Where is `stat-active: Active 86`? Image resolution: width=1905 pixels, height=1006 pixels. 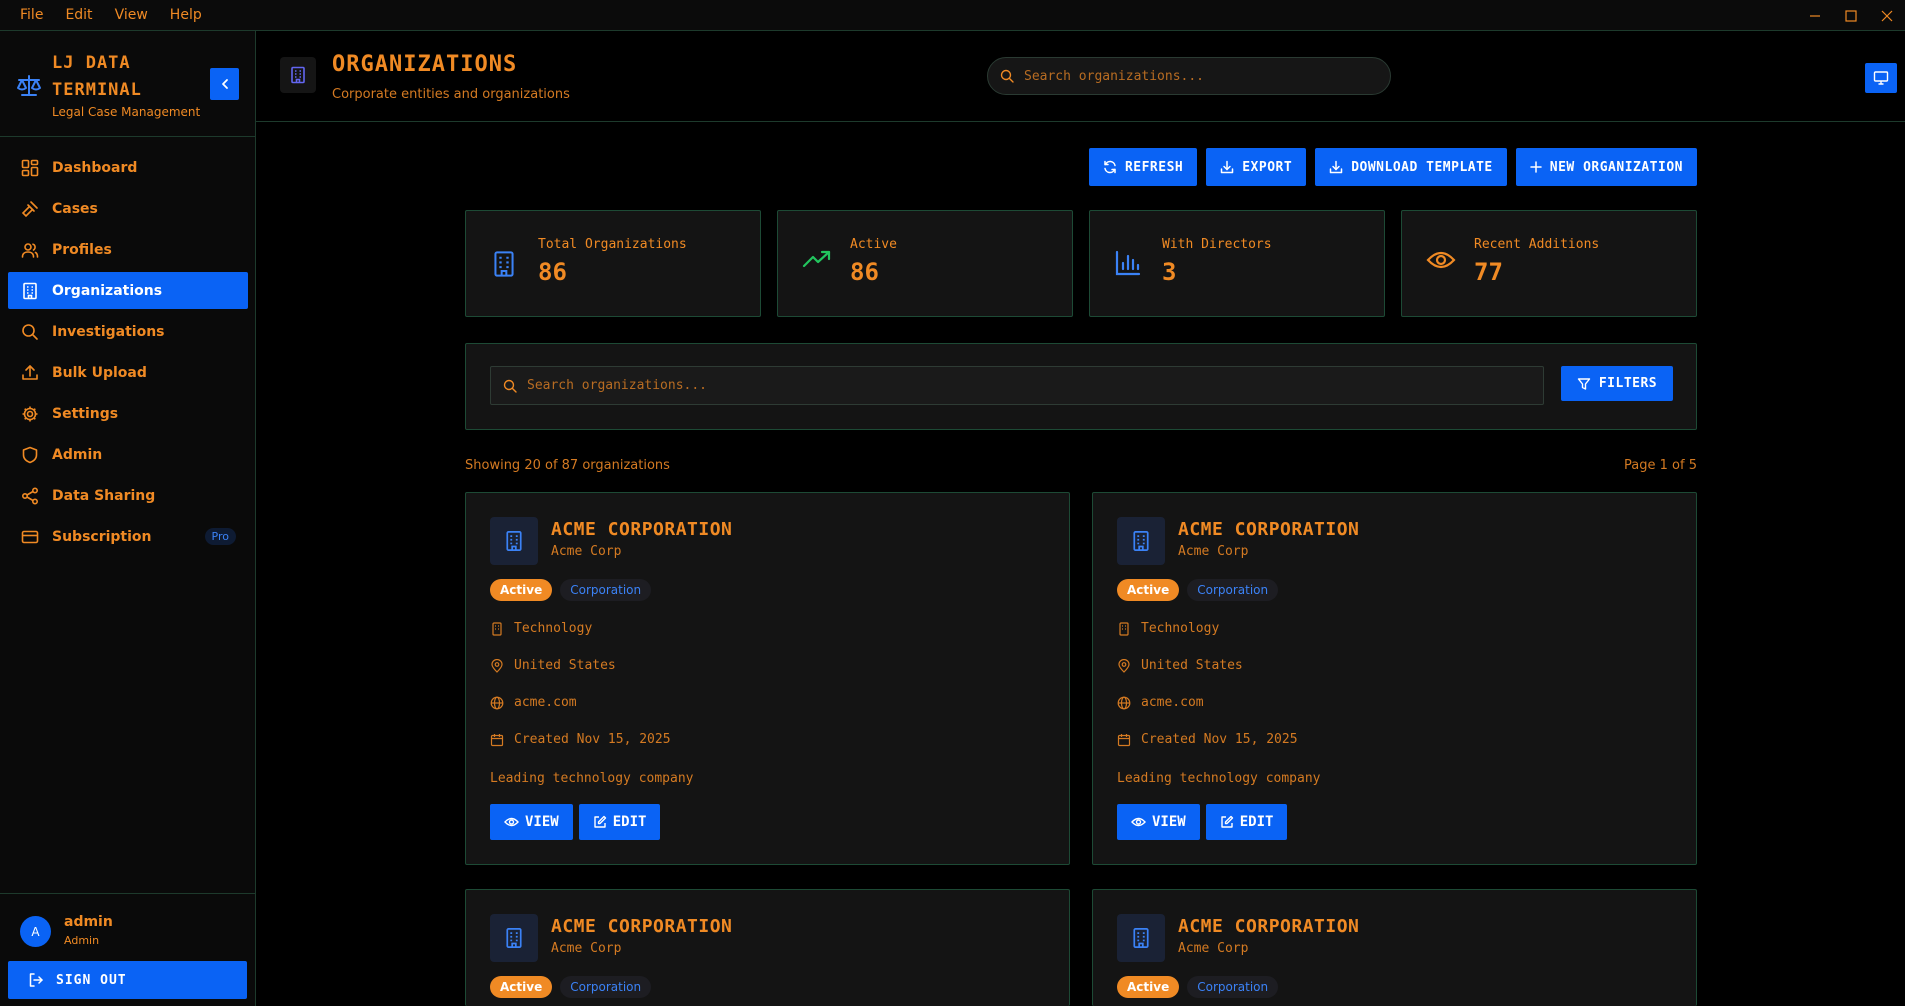 stat-active: Active 86 is located at coordinates (925, 263).